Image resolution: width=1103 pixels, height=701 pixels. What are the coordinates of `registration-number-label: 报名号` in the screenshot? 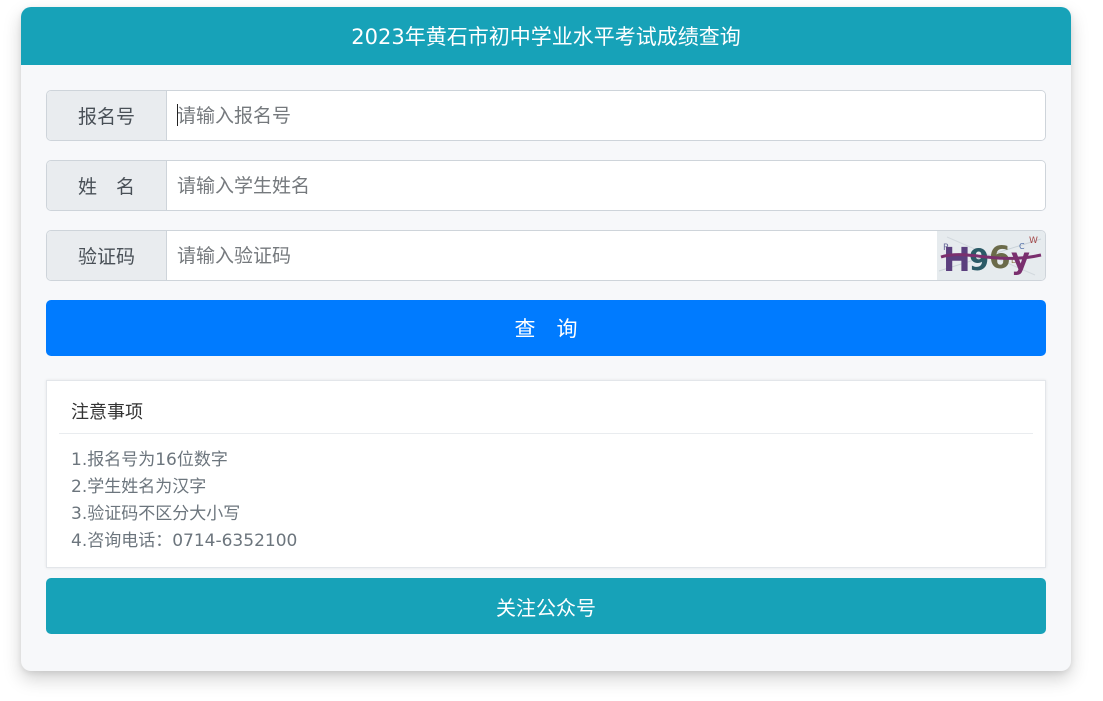 It's located at (107, 115).